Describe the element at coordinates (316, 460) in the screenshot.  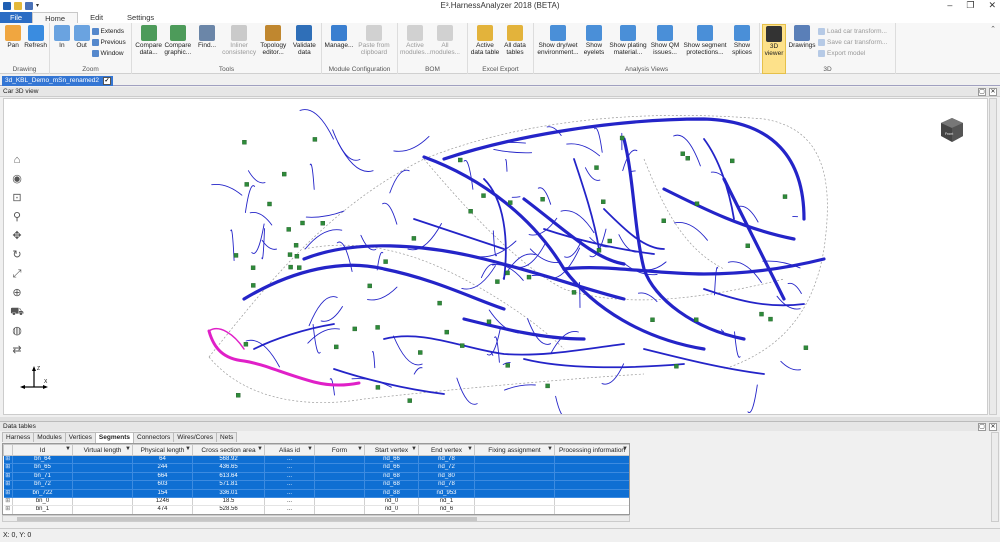
I see `table-row: ⊞ bn_64 64 568.92... nd_66 nd_78` at that location.